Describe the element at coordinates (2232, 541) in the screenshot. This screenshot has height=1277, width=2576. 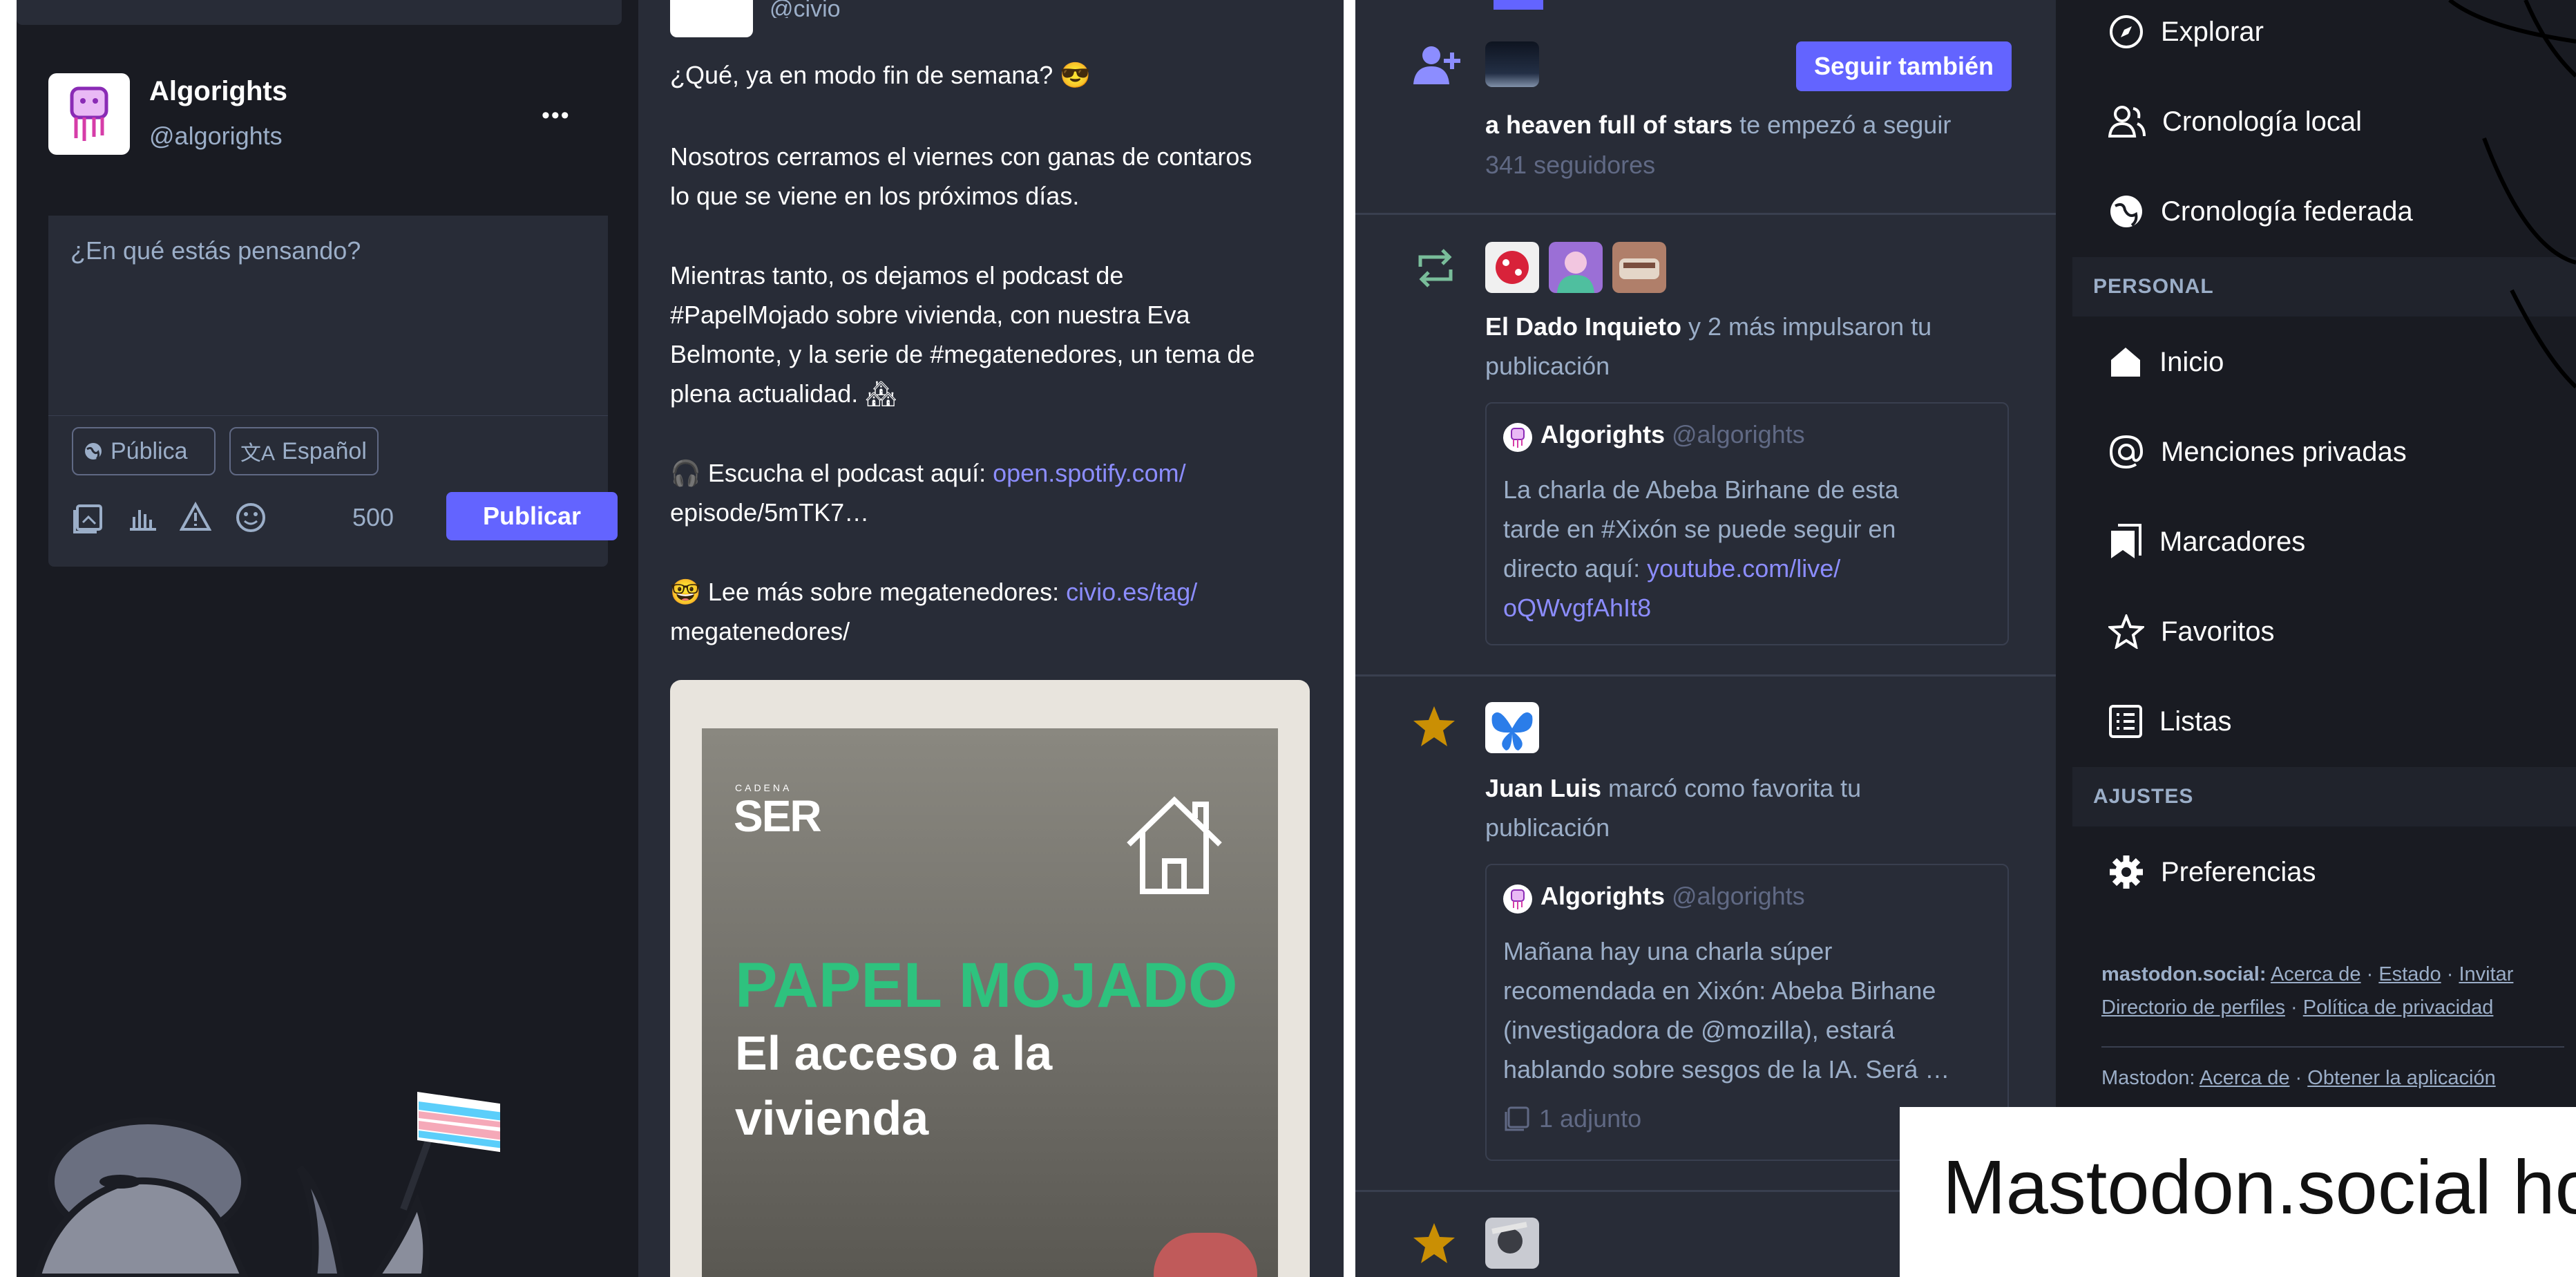
I see `nav-bookmarks-label: Marcadores` at that location.